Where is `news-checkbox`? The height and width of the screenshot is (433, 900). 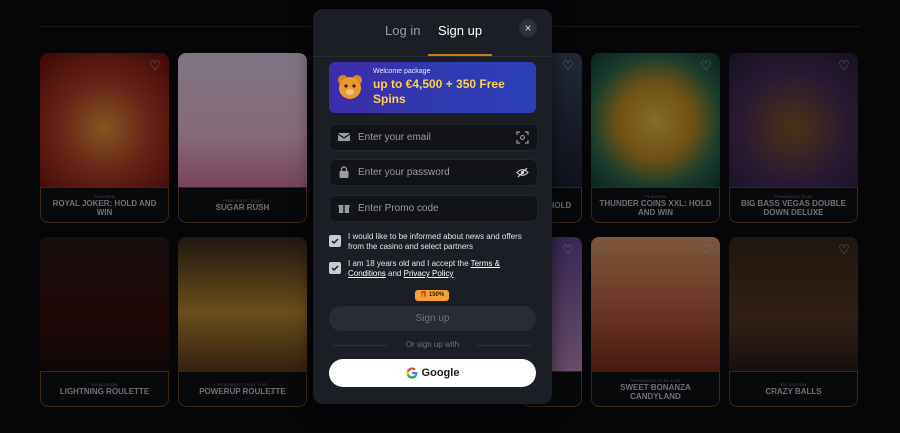 news-checkbox is located at coordinates (335, 241).